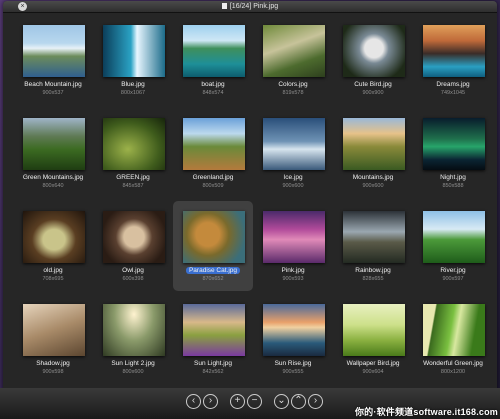 Image resolution: width=500 pixels, height=419 pixels. I want to click on thumbnail-item: Shadow.jpg 900x598, so click(53, 339).